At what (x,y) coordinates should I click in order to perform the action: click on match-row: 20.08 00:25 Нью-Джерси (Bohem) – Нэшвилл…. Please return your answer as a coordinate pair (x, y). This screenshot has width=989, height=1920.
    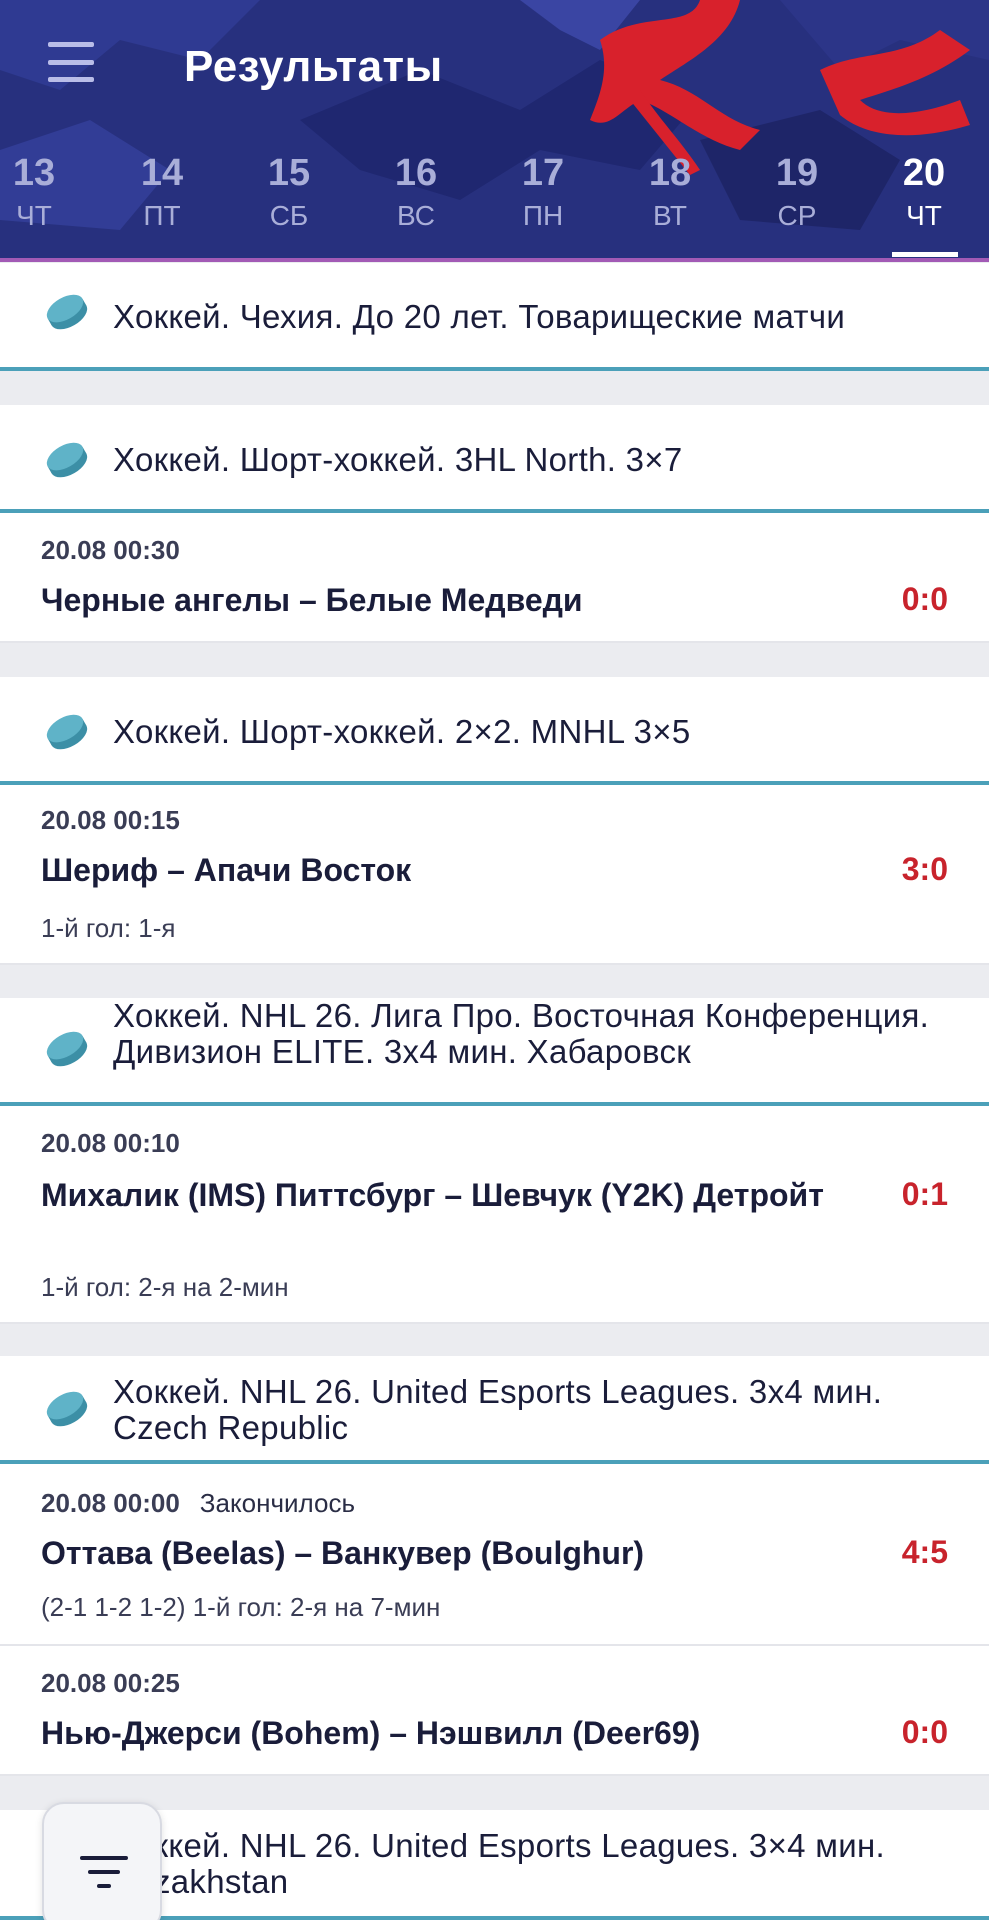
    Looking at the image, I should click on (494, 1711).